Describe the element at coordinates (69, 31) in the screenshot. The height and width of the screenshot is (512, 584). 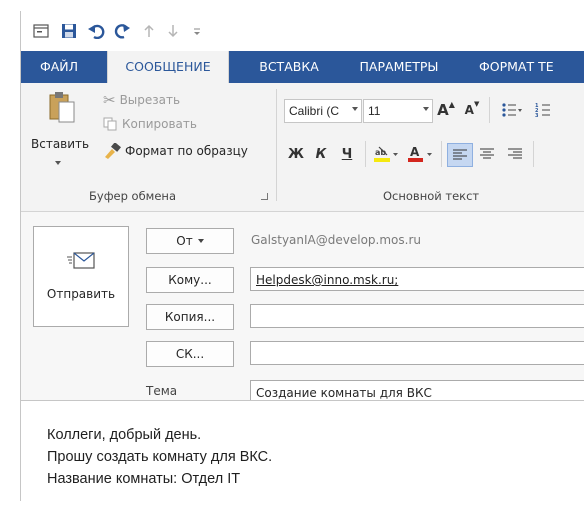
I see `save-icon` at that location.